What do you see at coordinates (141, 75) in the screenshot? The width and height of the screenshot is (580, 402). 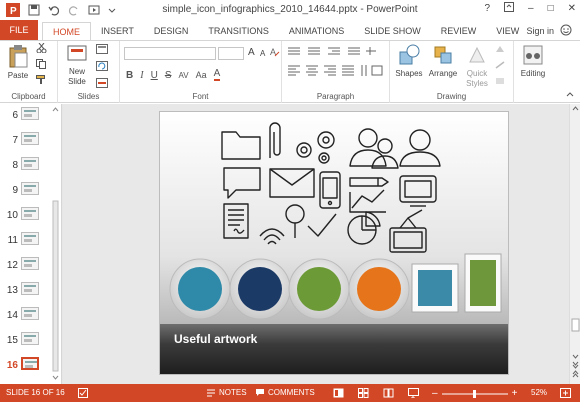 I see `italic-button: I` at bounding box center [141, 75].